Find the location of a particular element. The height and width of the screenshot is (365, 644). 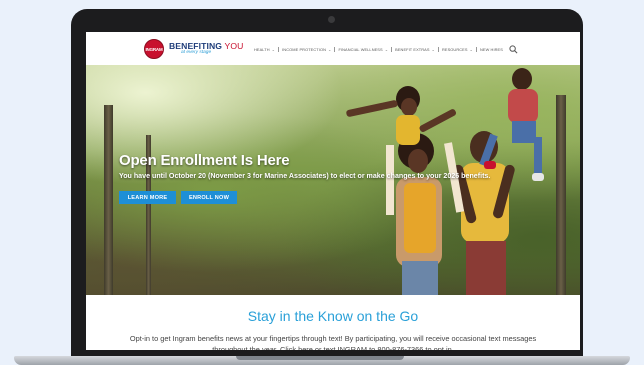

nav-item-benefit-extras: BENEFIT EXTRAS ⌄ is located at coordinates (415, 49).